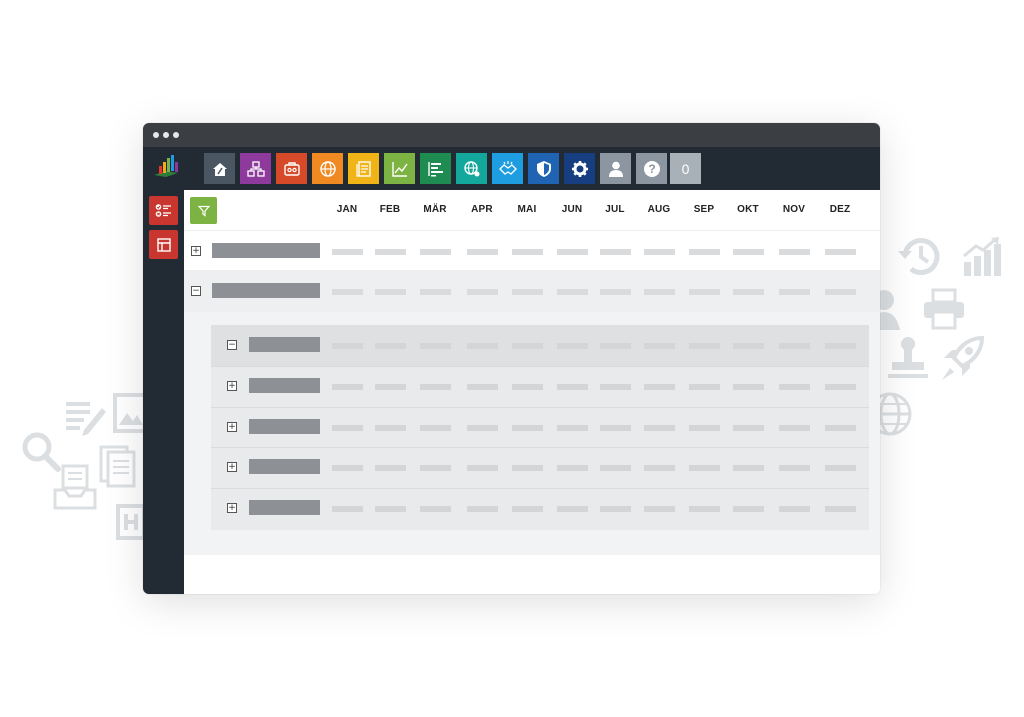 Image resolution: width=1024 pixels, height=717 pixels. I want to click on org-chart-icon, so click(255, 168).